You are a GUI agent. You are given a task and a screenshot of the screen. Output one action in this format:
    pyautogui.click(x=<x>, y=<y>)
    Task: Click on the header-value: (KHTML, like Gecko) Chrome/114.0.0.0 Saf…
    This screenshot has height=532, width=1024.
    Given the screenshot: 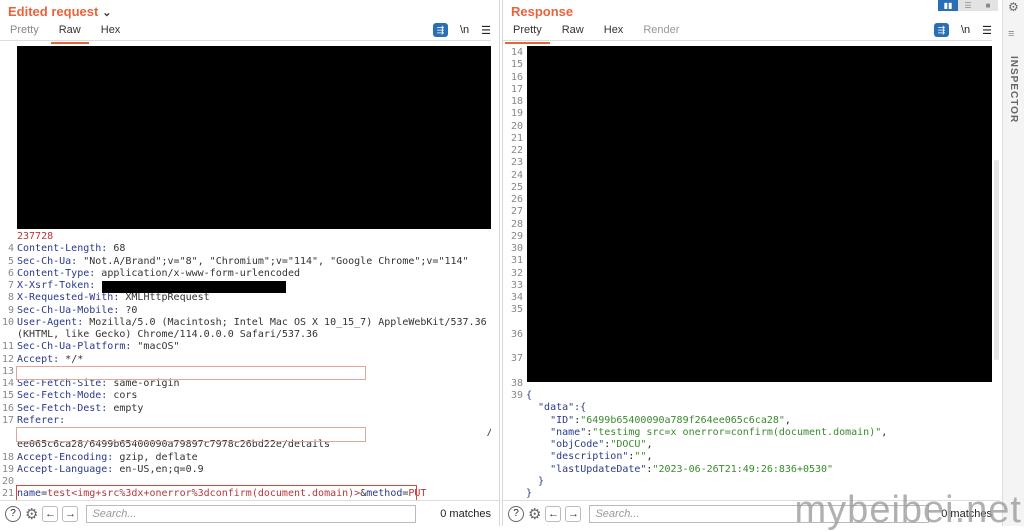 What is the action you would take?
    pyautogui.click(x=168, y=334)
    